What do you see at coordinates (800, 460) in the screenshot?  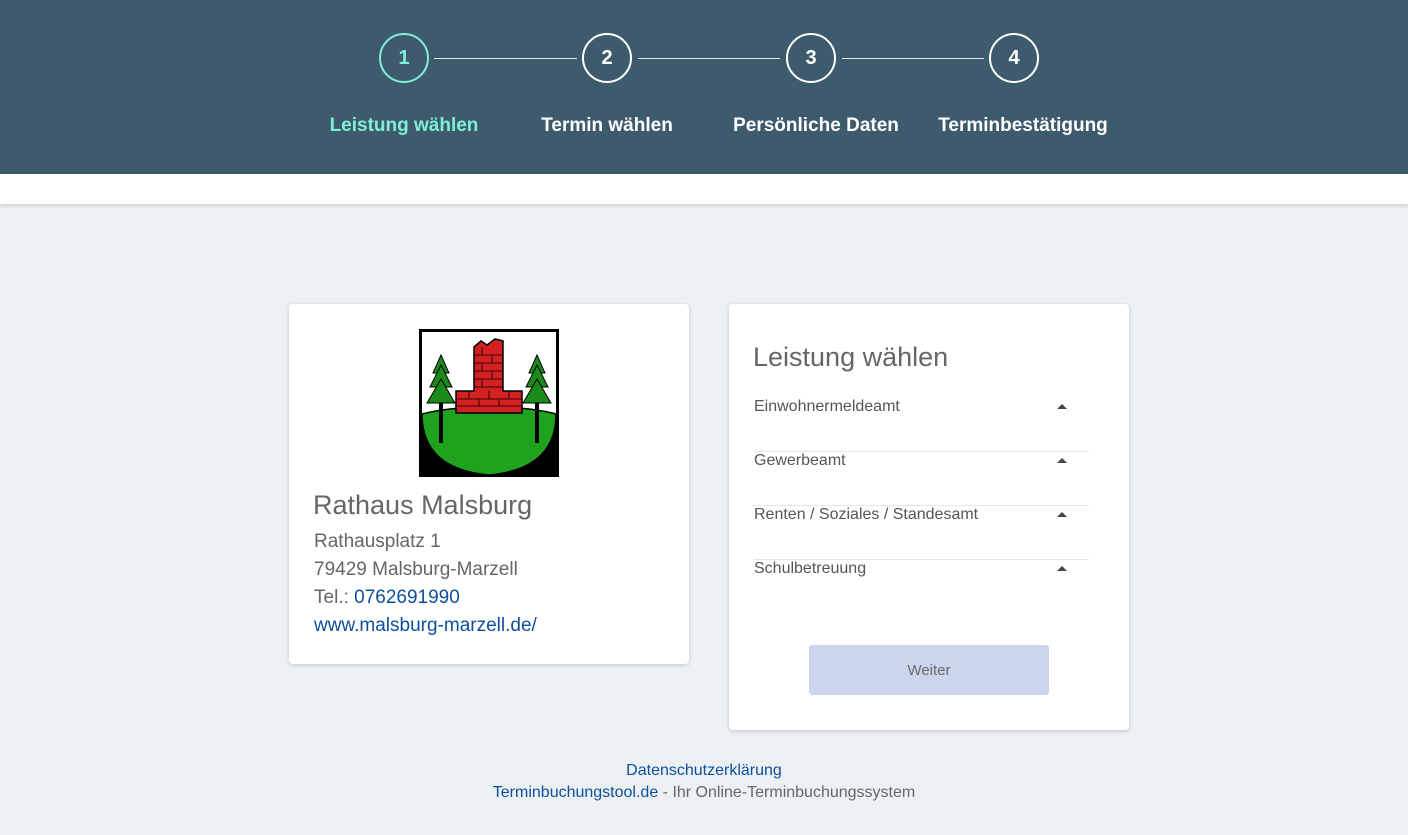 I see `service-item-label: Gewerbeamt` at bounding box center [800, 460].